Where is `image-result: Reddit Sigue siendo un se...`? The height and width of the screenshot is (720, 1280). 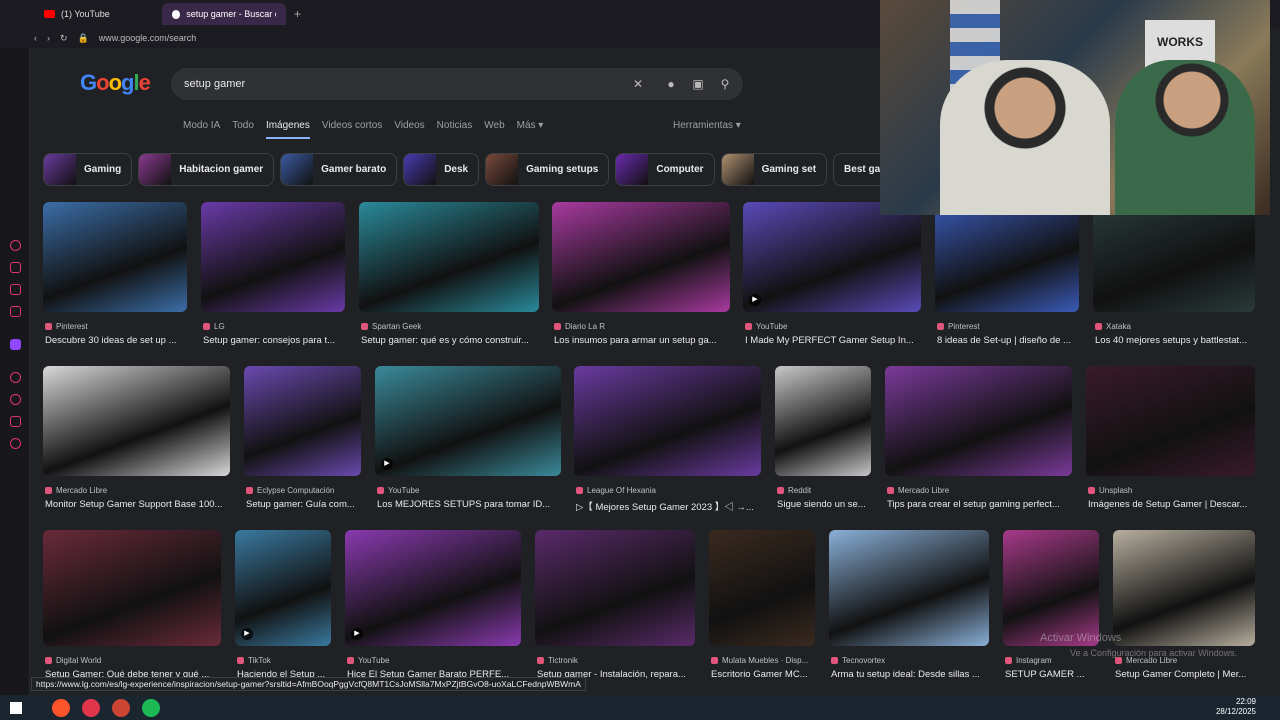 image-result: Reddit Sigue siendo un se... is located at coordinates (823, 444).